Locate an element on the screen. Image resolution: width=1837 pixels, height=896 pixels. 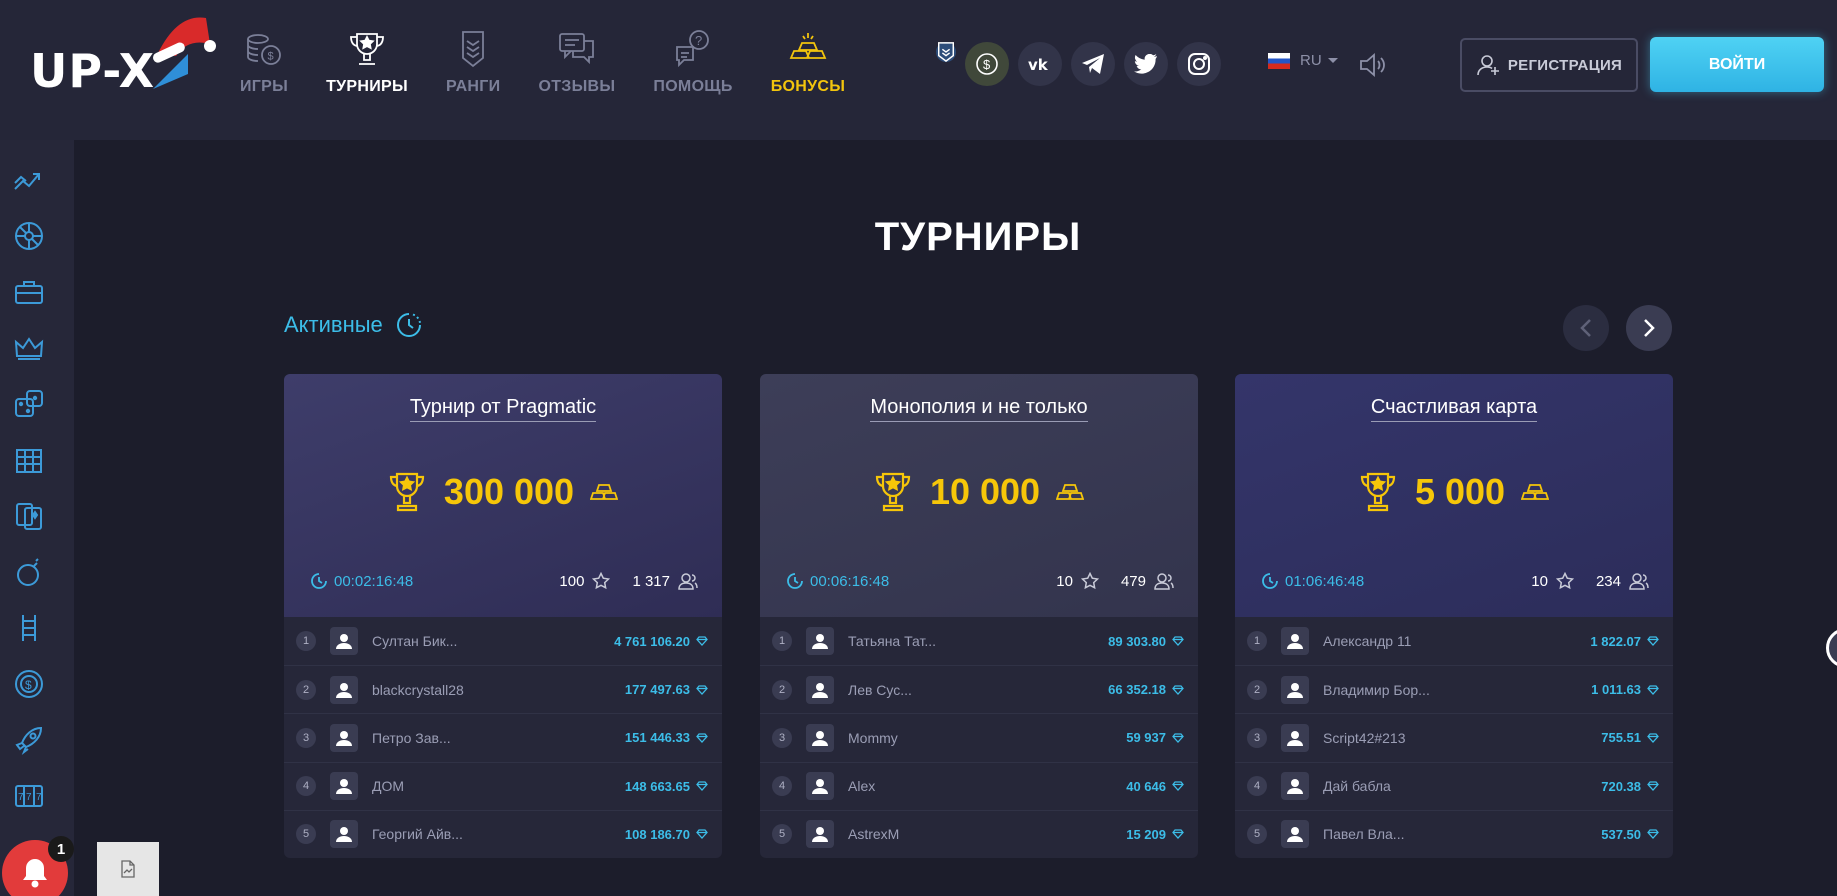
dollar-wheel-icon: $ is located at coordinates (29, 684).